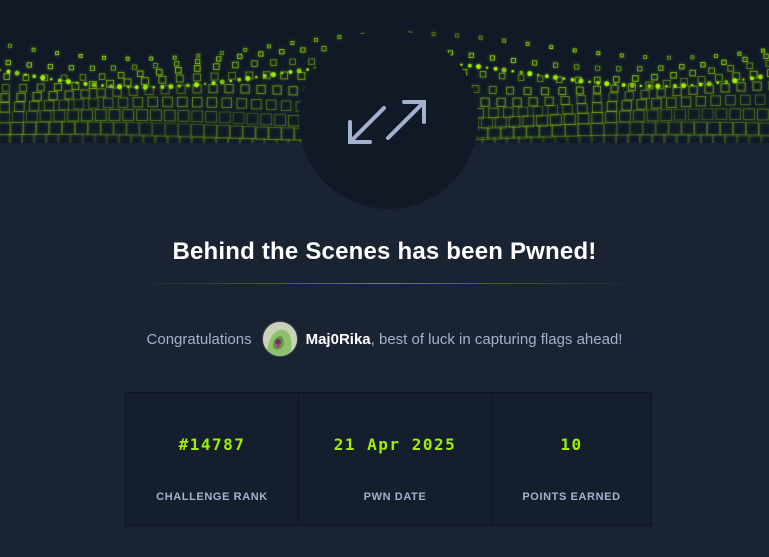  What do you see at coordinates (571, 497) in the screenshot?
I see `points-earned-label: POINTS EARNED` at bounding box center [571, 497].